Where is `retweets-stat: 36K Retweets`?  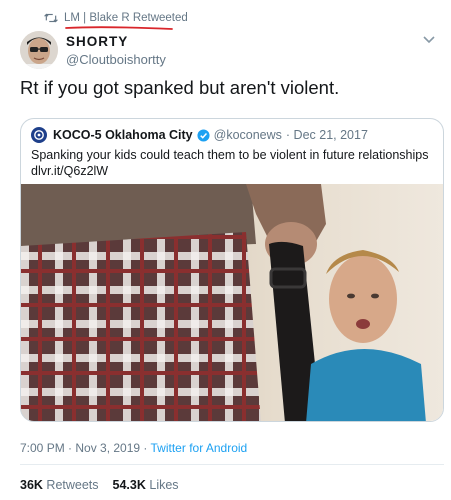 retweets-stat: 36K Retweets is located at coordinates (59, 485).